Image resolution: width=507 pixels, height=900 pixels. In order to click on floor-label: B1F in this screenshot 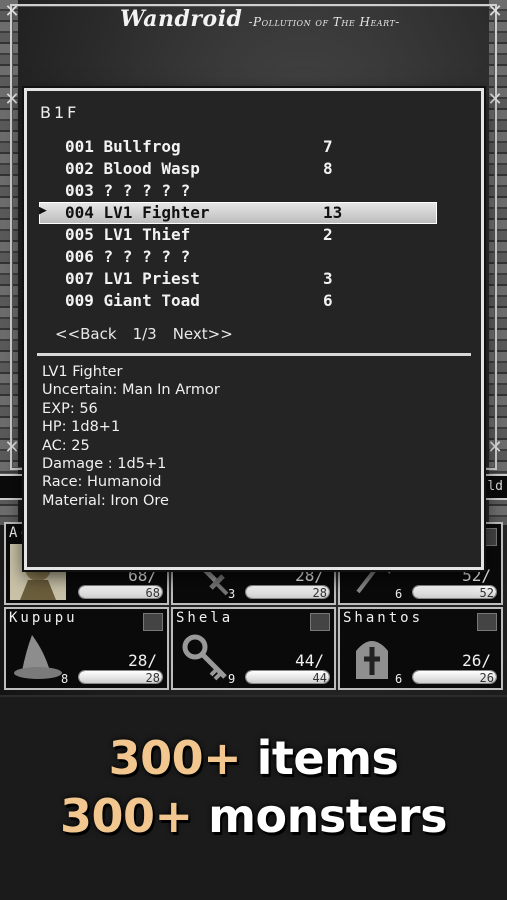, I will do `click(60, 112)`.